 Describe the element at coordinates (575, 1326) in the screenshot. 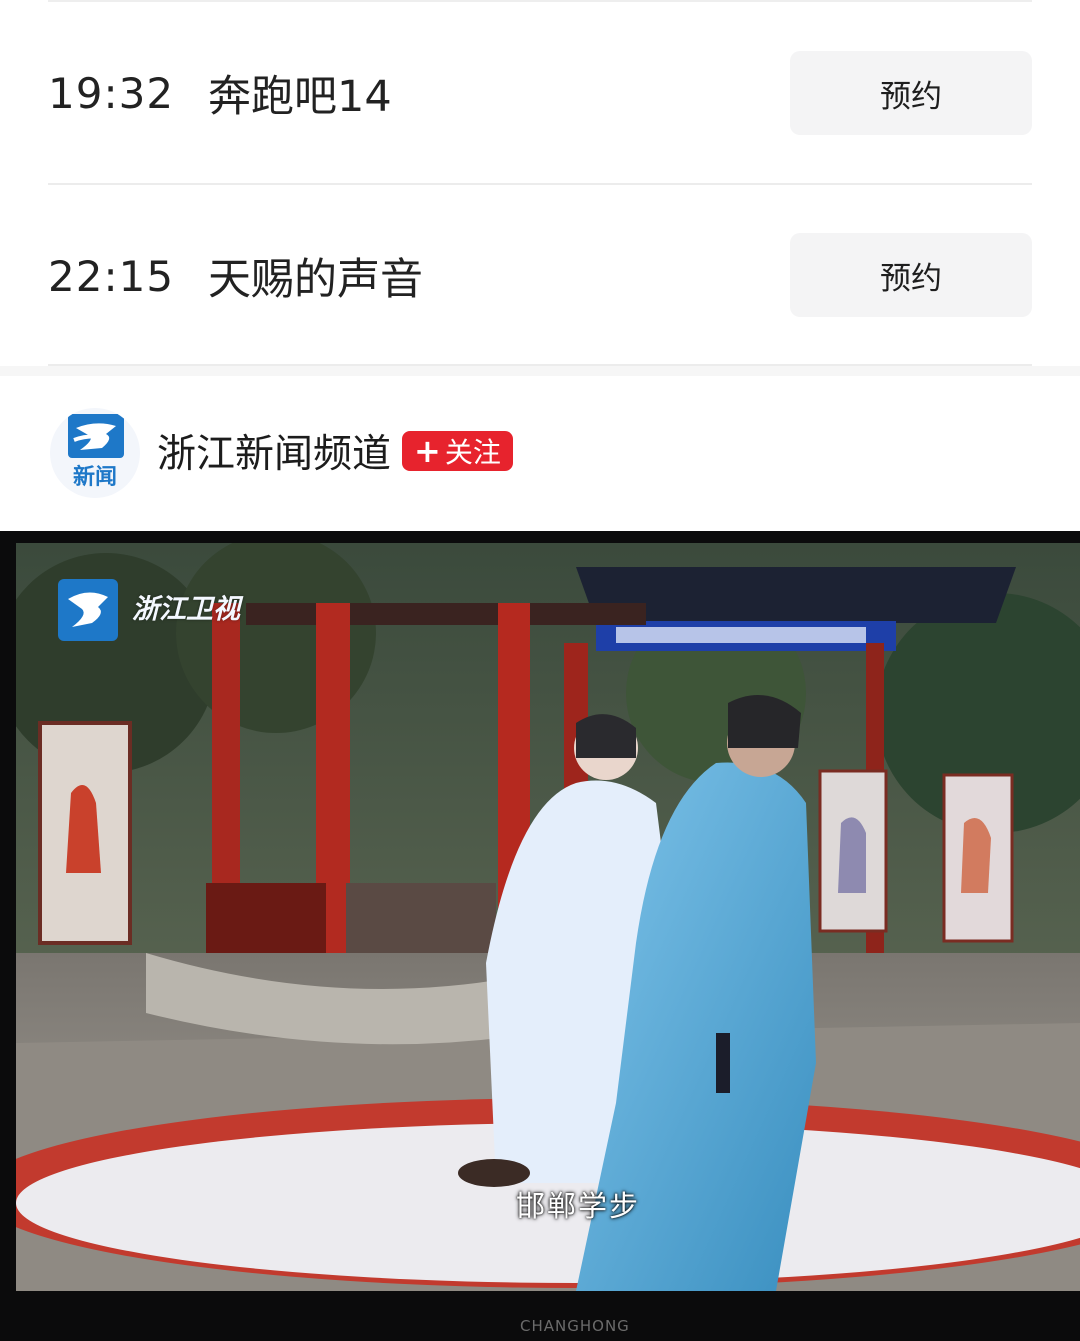

I see `tv-brand-label: CHANGHONG` at that location.